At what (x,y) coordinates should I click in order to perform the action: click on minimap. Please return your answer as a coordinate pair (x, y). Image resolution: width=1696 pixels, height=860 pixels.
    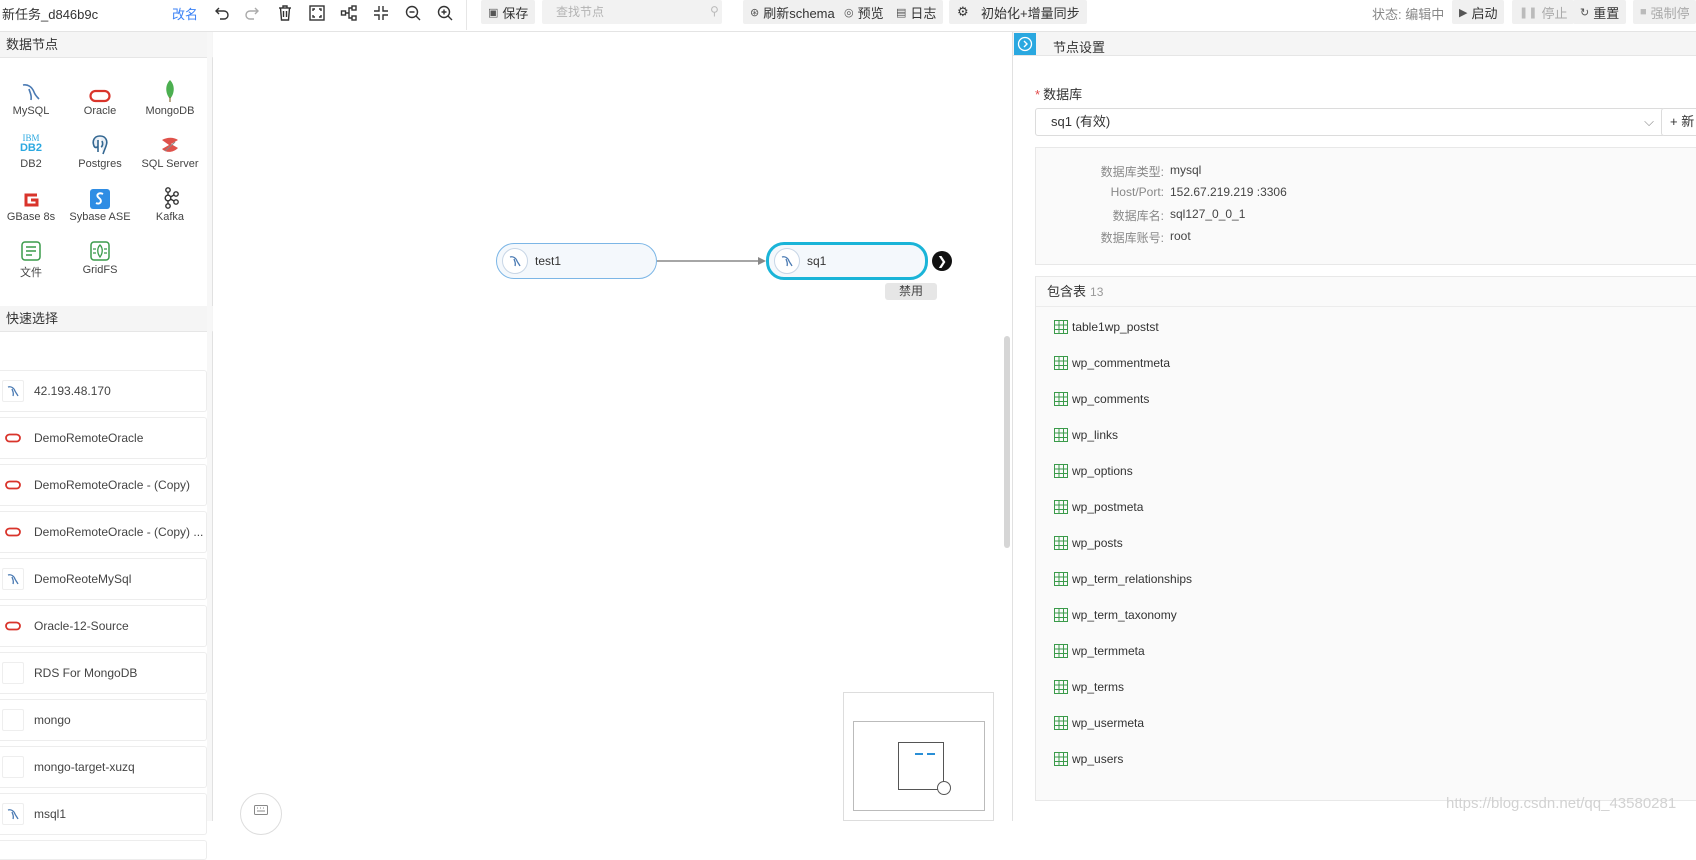
    Looking at the image, I should click on (918, 756).